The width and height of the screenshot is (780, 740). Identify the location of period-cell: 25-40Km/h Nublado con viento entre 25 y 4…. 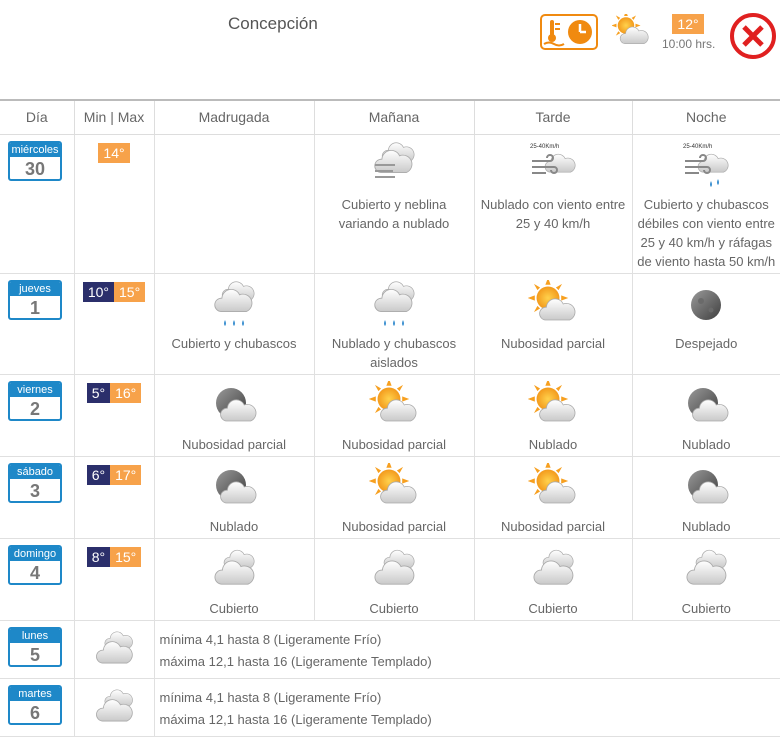
(552, 204).